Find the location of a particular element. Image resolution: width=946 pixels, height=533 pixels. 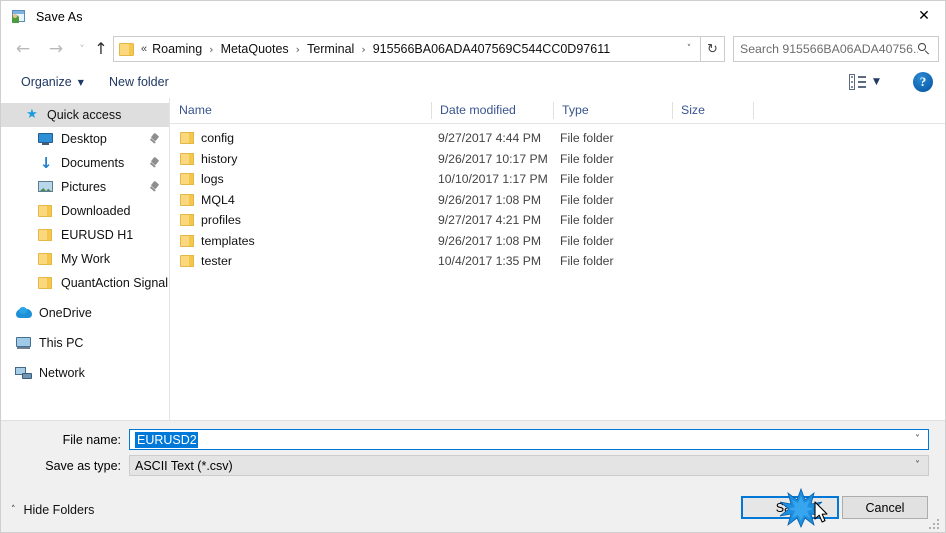

save-button: Save is located at coordinates (790, 507).